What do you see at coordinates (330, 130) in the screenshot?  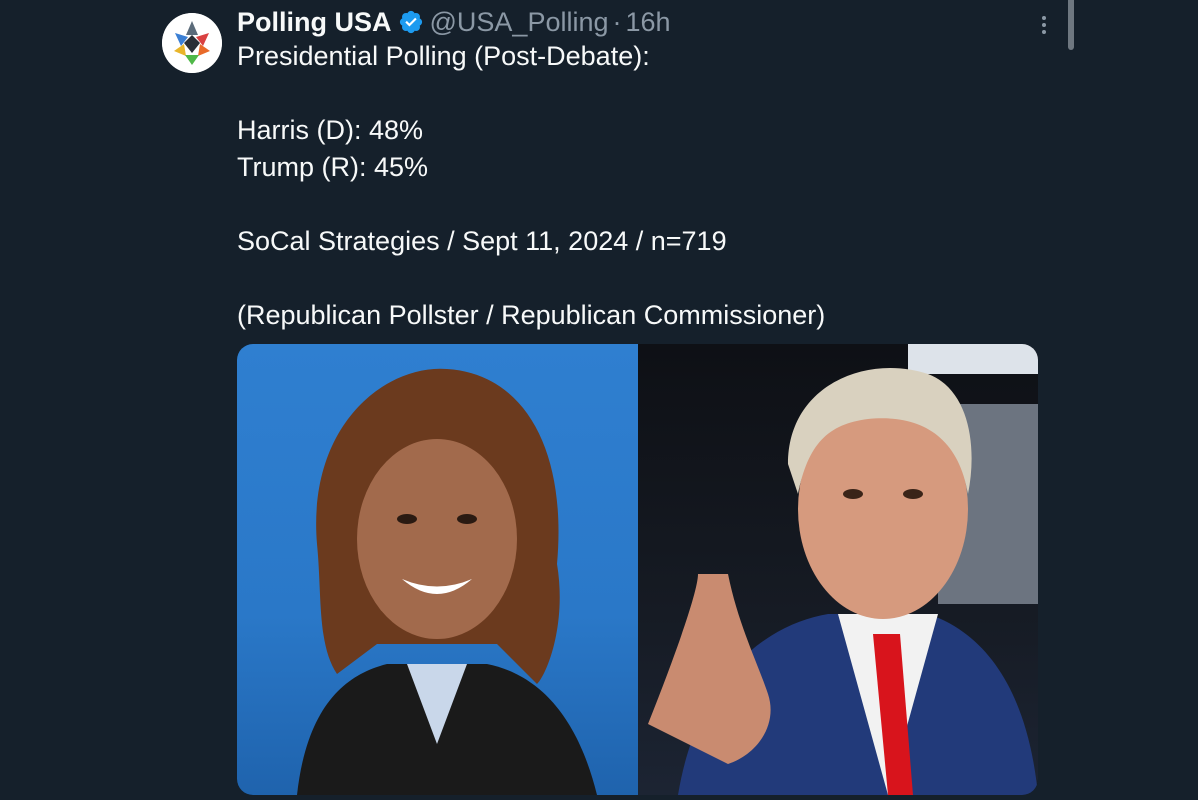 I see `tweet-line: Harris (D): 48%` at bounding box center [330, 130].